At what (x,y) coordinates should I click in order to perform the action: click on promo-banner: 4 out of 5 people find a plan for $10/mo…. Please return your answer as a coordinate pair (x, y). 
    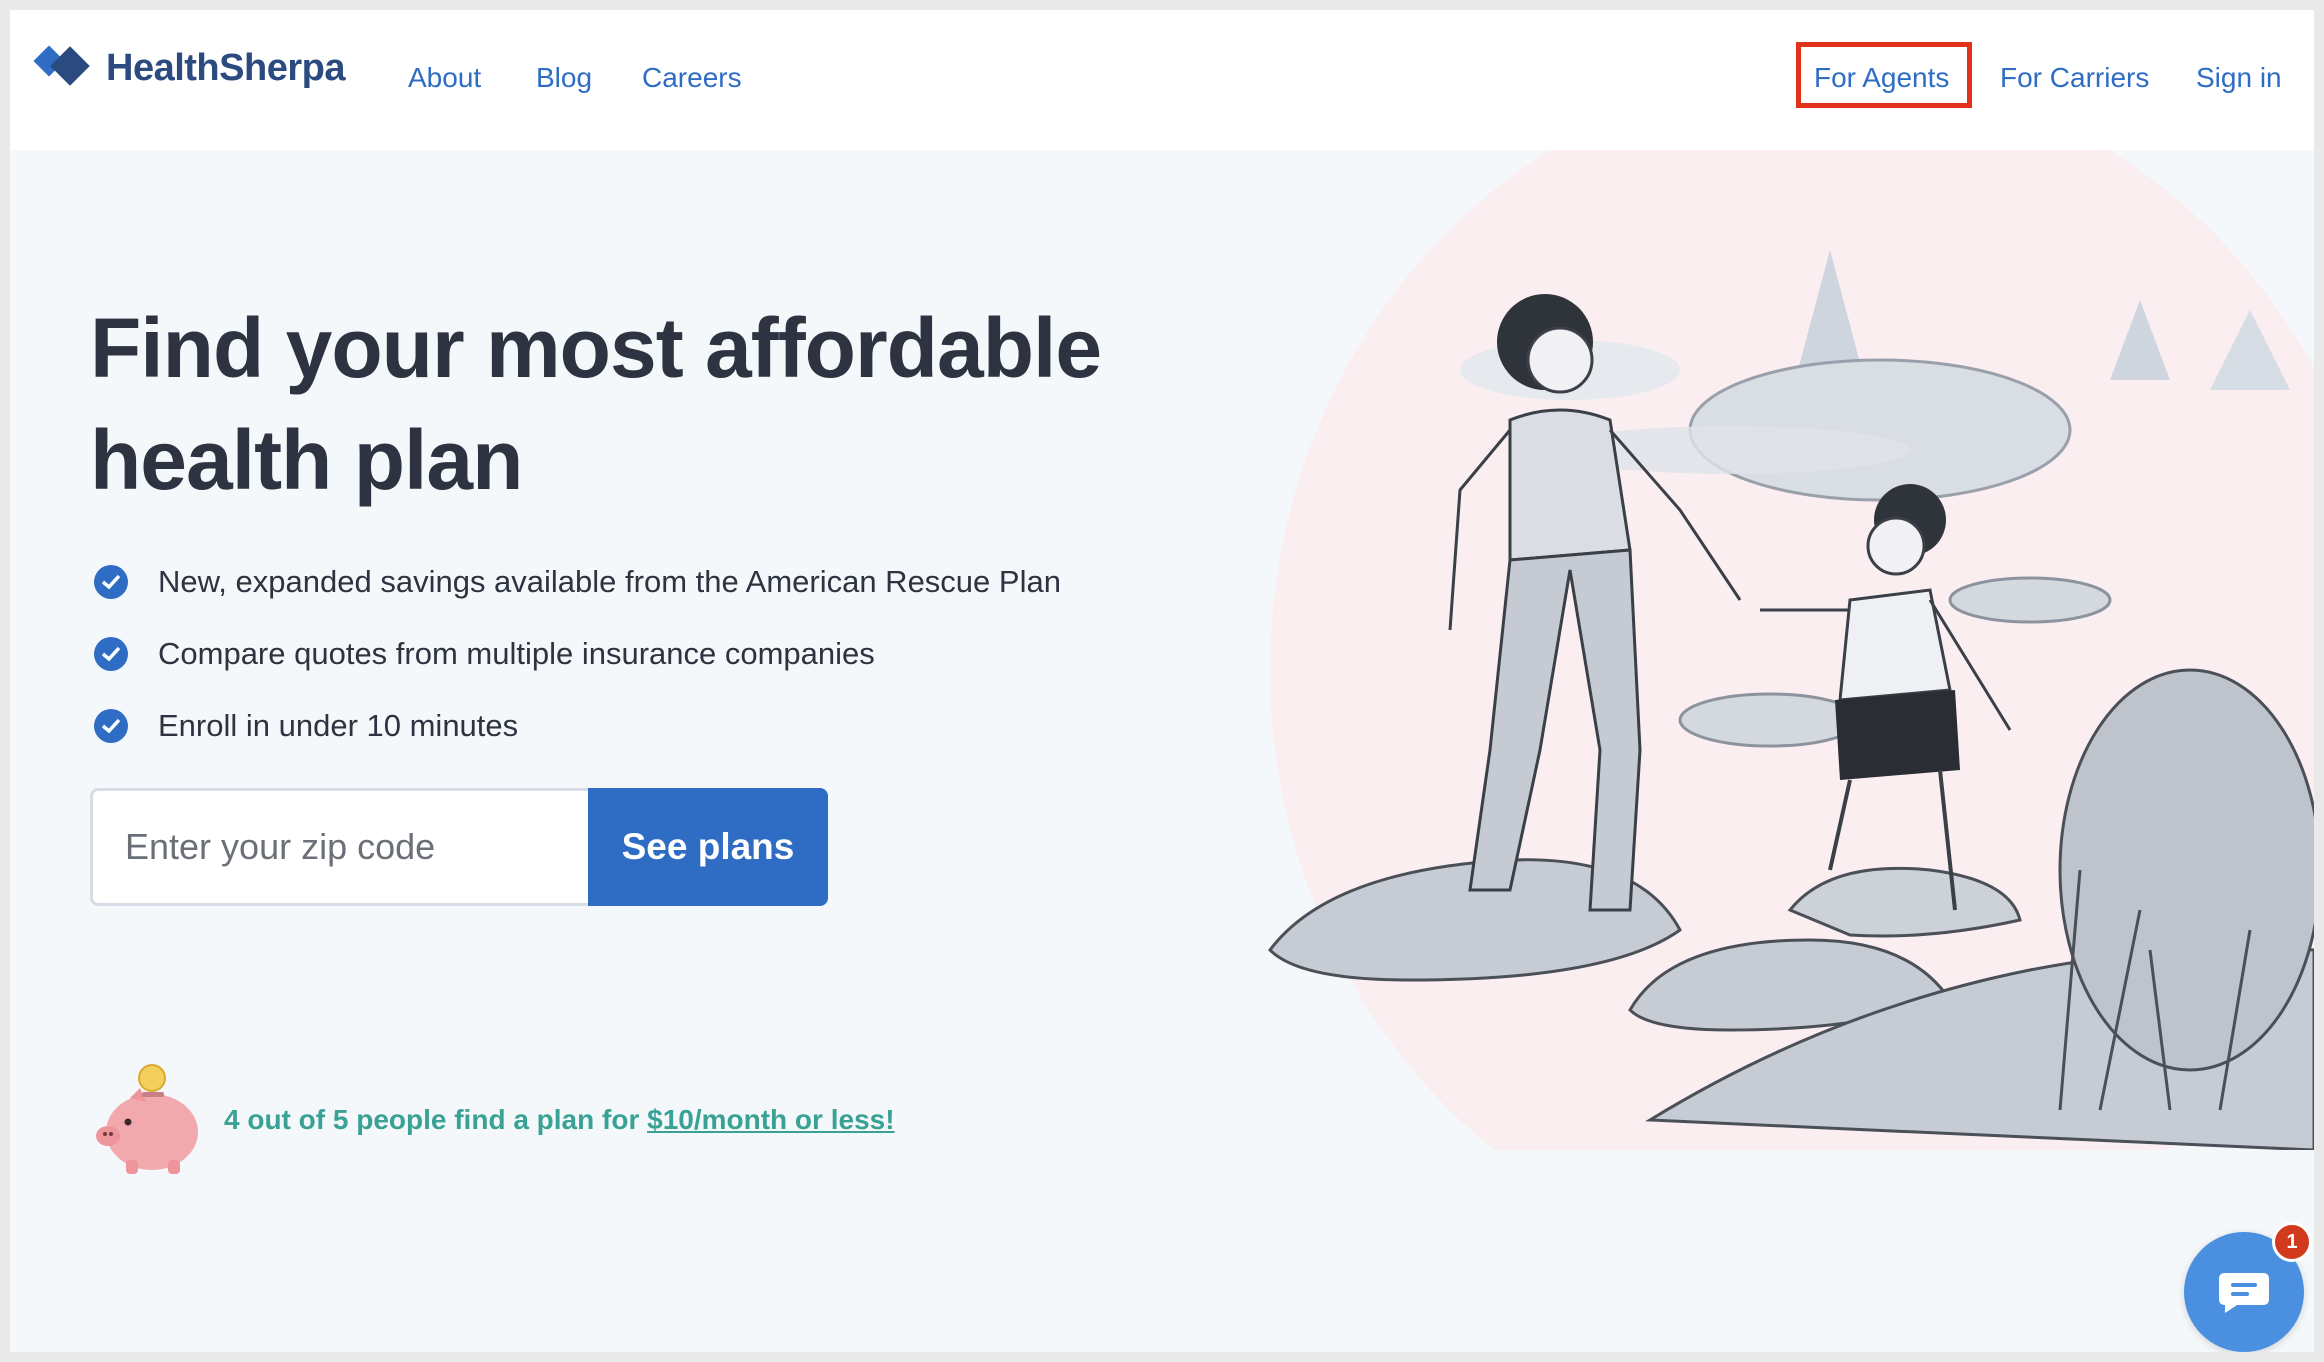
    Looking at the image, I should click on (492, 1120).